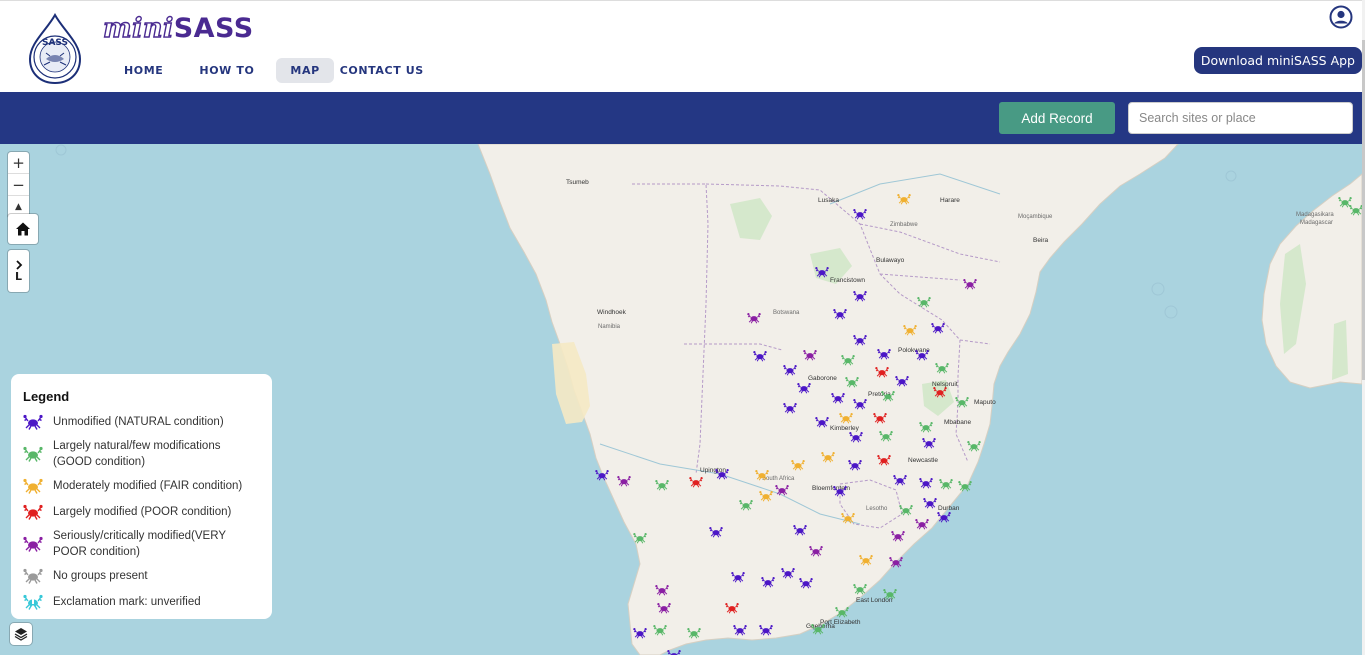  I want to click on zoom-out-button: −, so click(18, 185).